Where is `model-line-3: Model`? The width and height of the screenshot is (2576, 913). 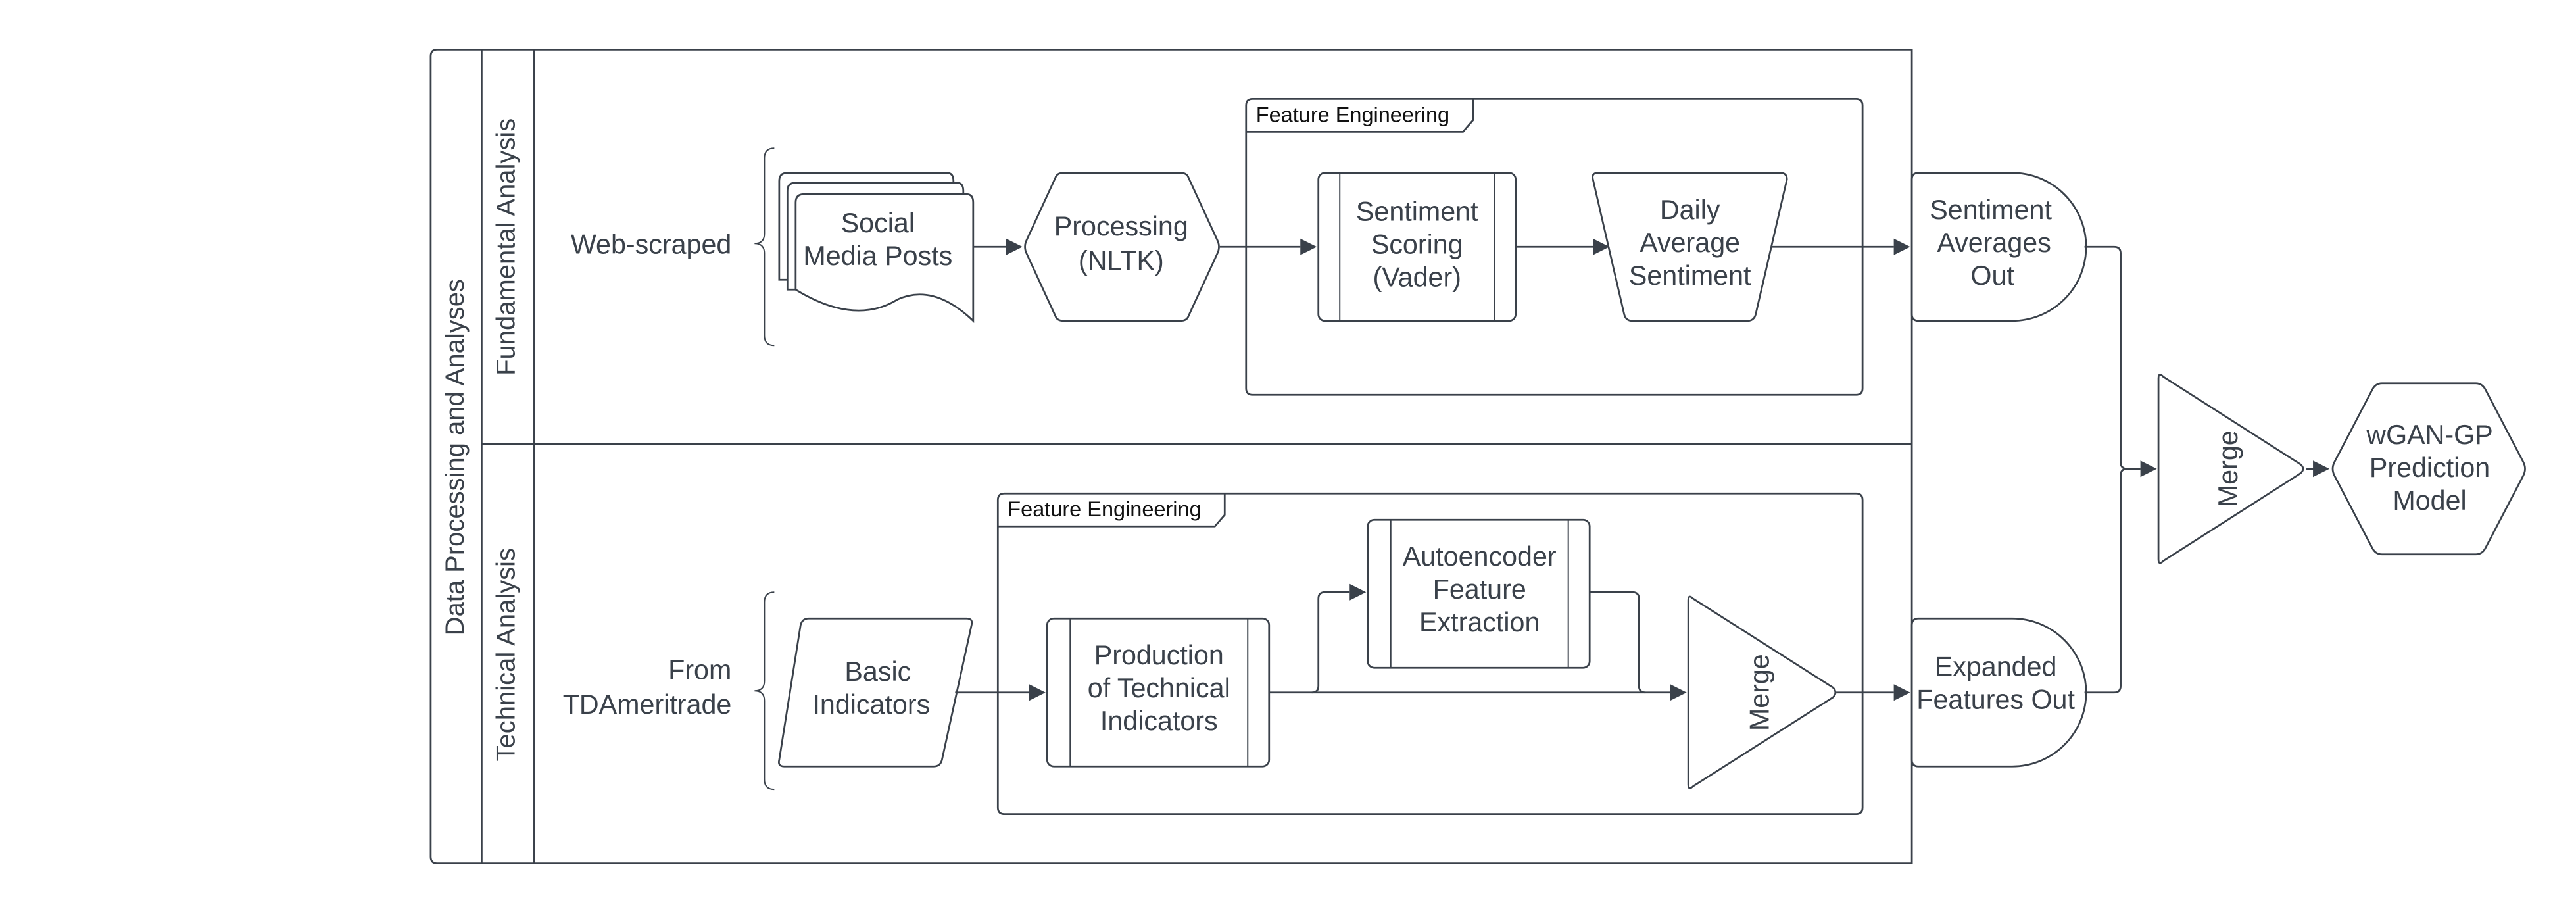
model-line-3: Model is located at coordinates (2429, 501).